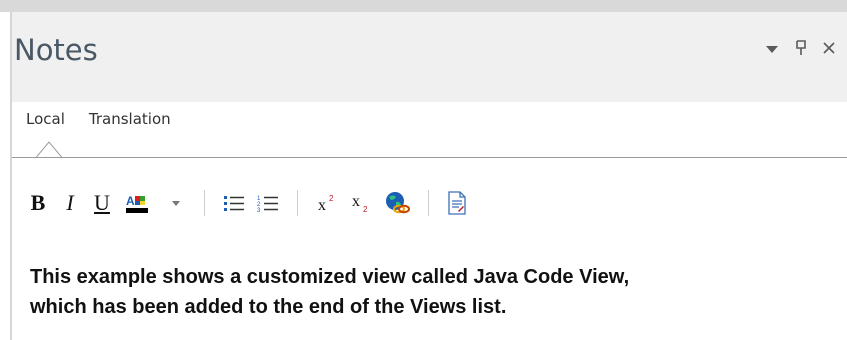 The width and height of the screenshot is (847, 340). What do you see at coordinates (45, 119) in the screenshot?
I see `tab-local: Local` at bounding box center [45, 119].